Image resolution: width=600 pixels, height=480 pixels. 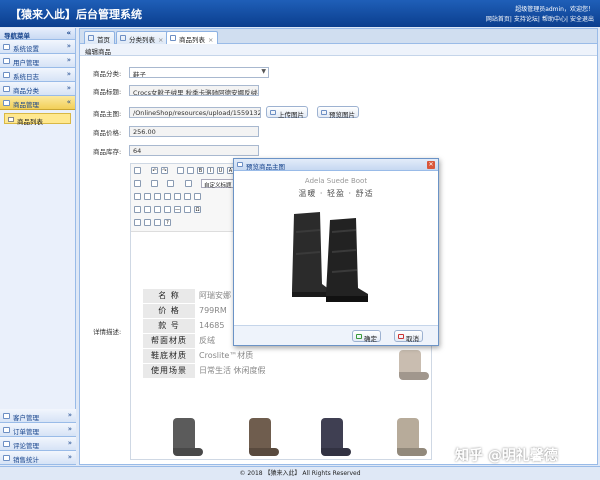 What do you see at coordinates (498, 19) in the screenshot?
I see `link-home: 网站首页` at bounding box center [498, 19].